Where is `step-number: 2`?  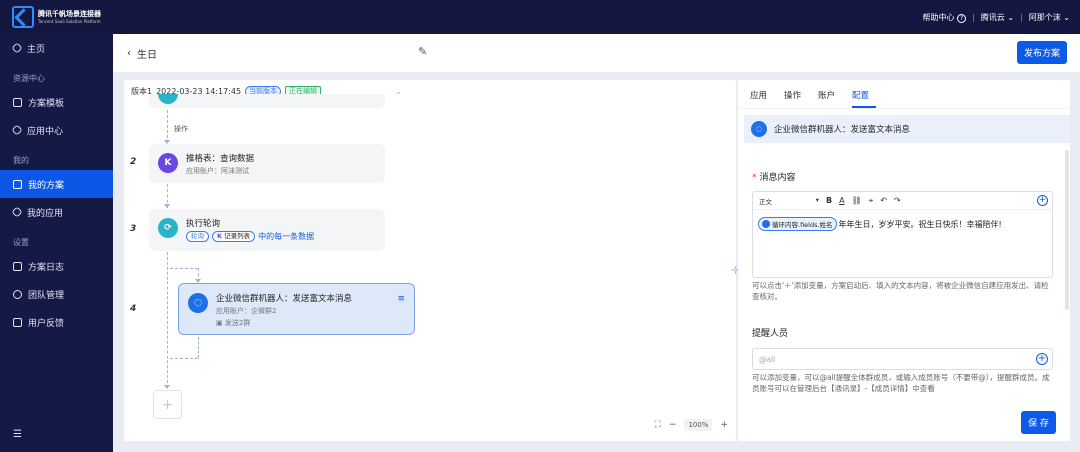 step-number: 2 is located at coordinates (133, 162).